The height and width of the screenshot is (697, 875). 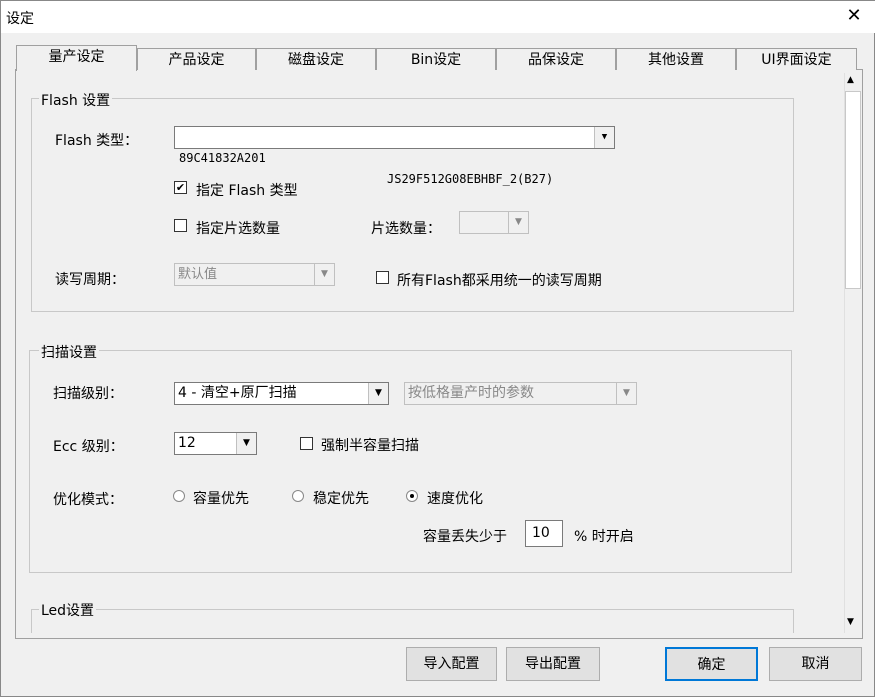 What do you see at coordinates (298, 496) in the screenshot?
I see `opt-stable-radio` at bounding box center [298, 496].